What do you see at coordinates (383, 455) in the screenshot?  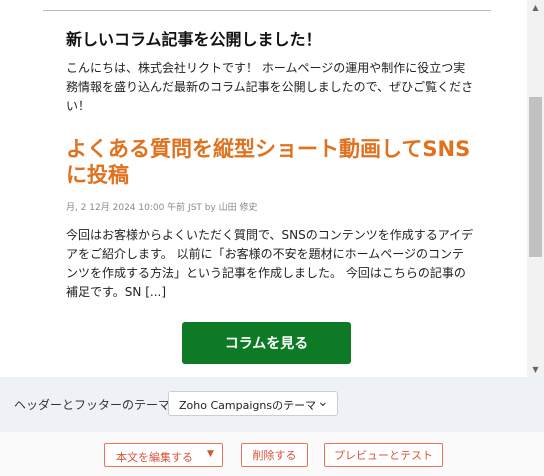 I see `preview-test-button: プレビューとテスト` at bounding box center [383, 455].